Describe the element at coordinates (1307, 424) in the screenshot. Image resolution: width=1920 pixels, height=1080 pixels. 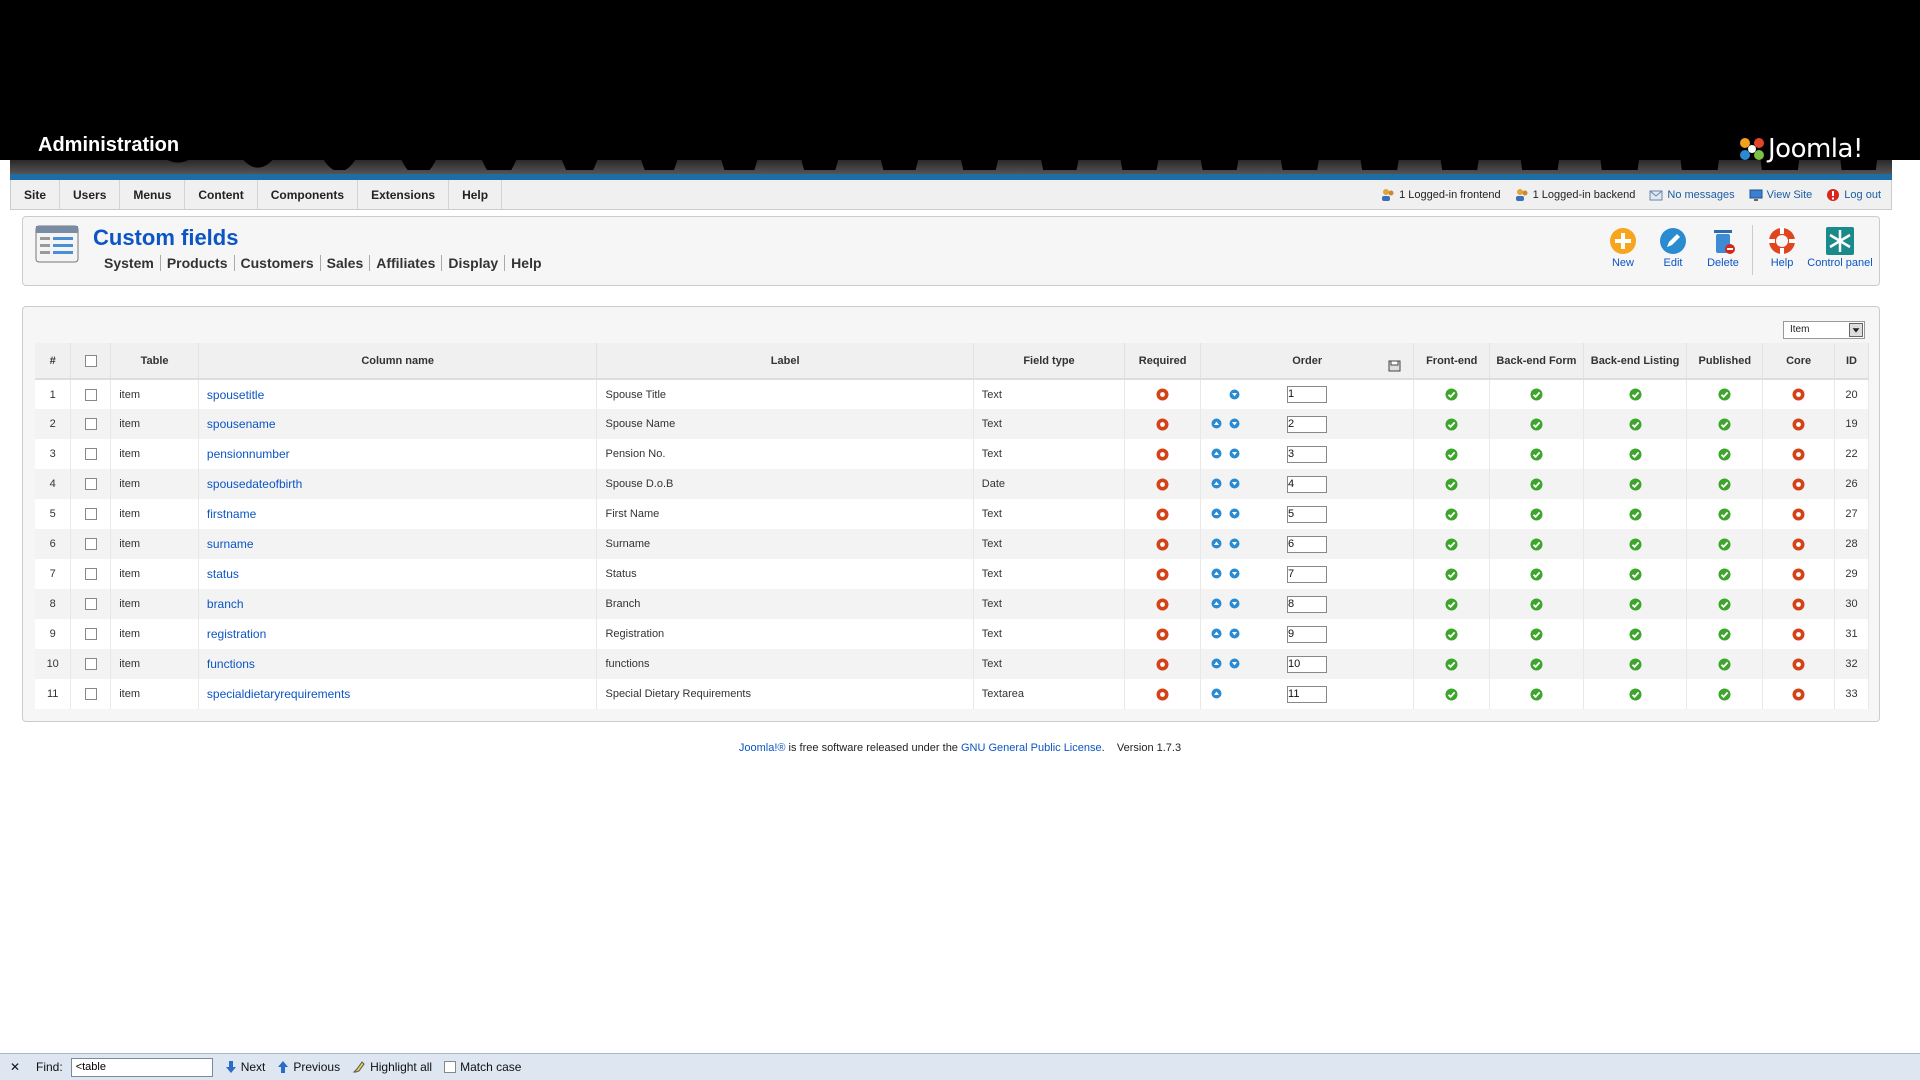
I see `order-input: 2` at that location.